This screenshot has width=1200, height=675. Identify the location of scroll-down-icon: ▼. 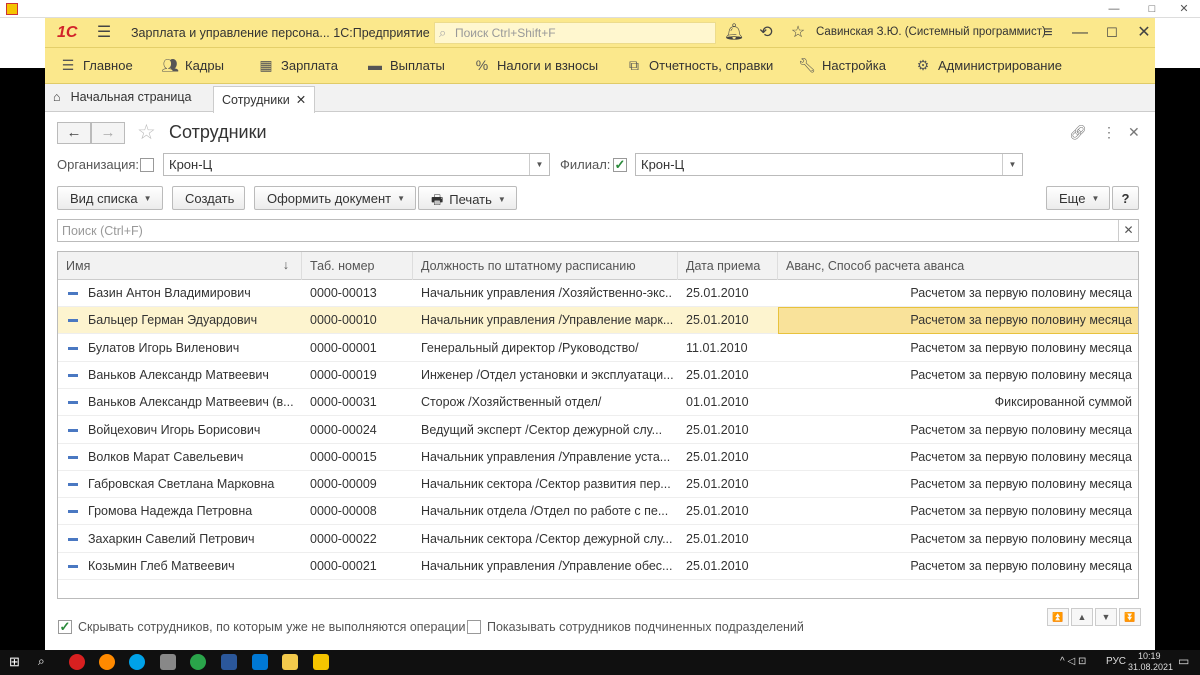
(1106, 617).